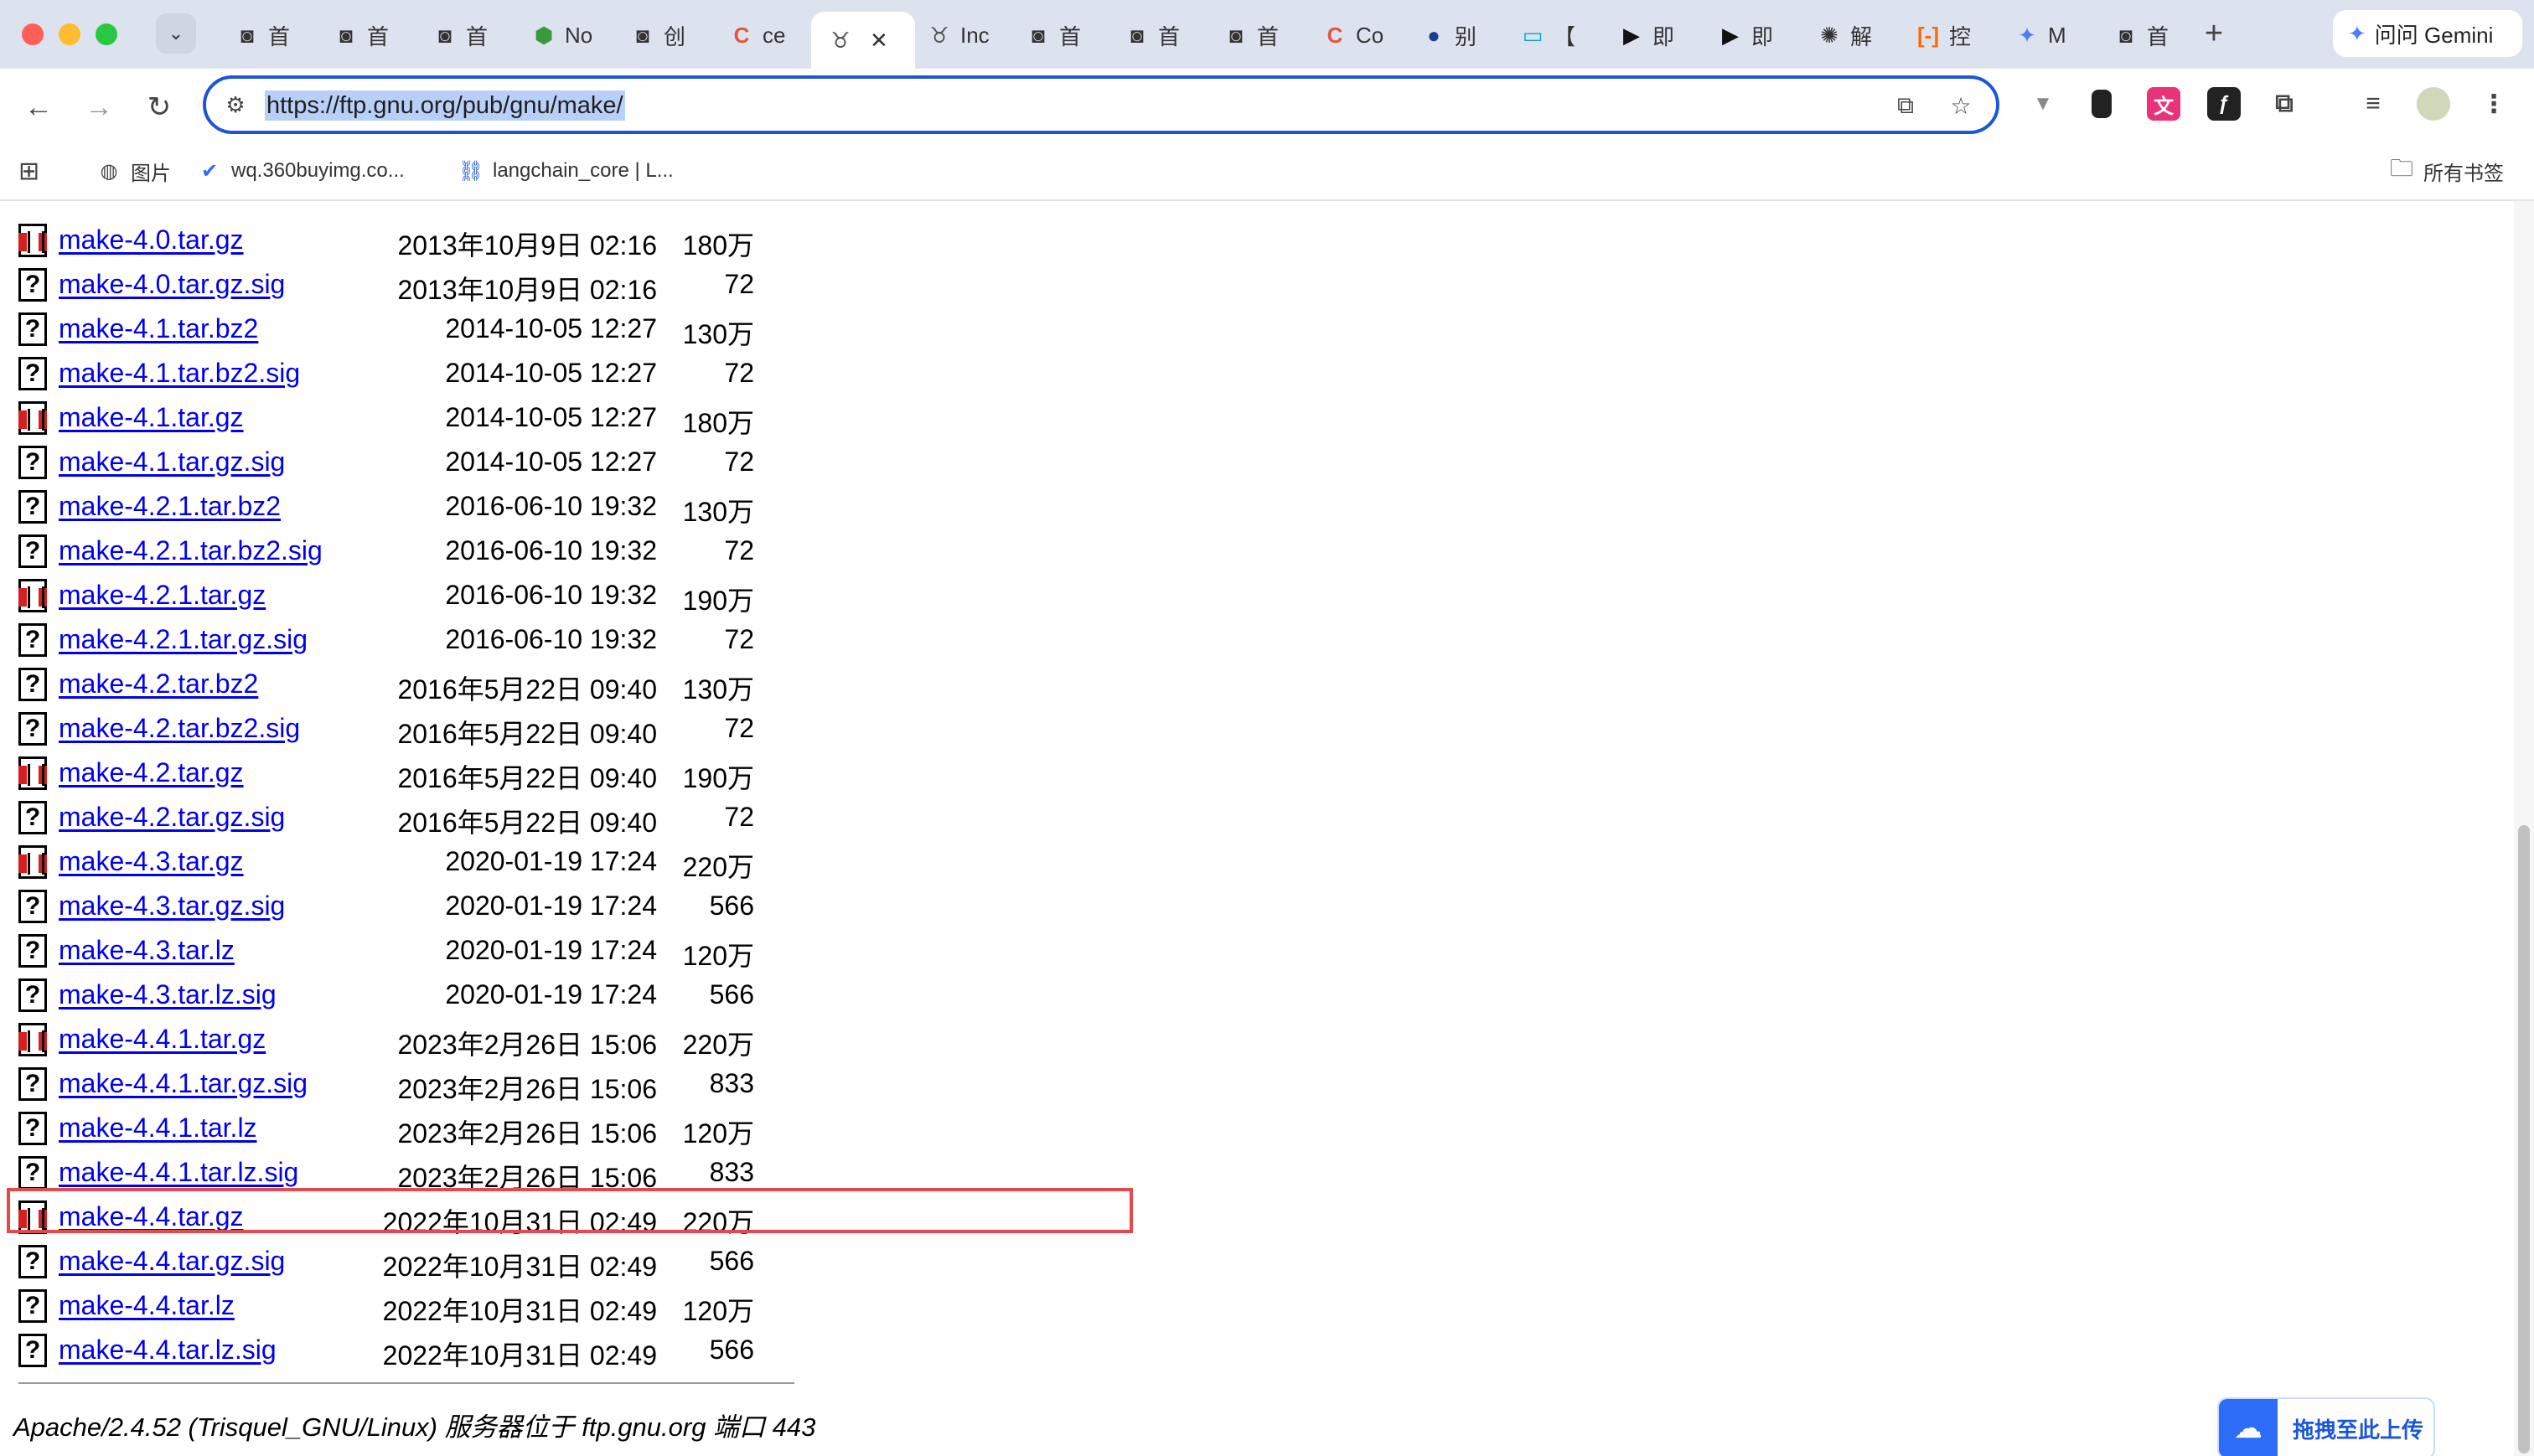 This screenshot has height=1456, width=2534. Describe the element at coordinates (1352, 35) in the screenshot. I see `browser-tab: C Co` at that location.